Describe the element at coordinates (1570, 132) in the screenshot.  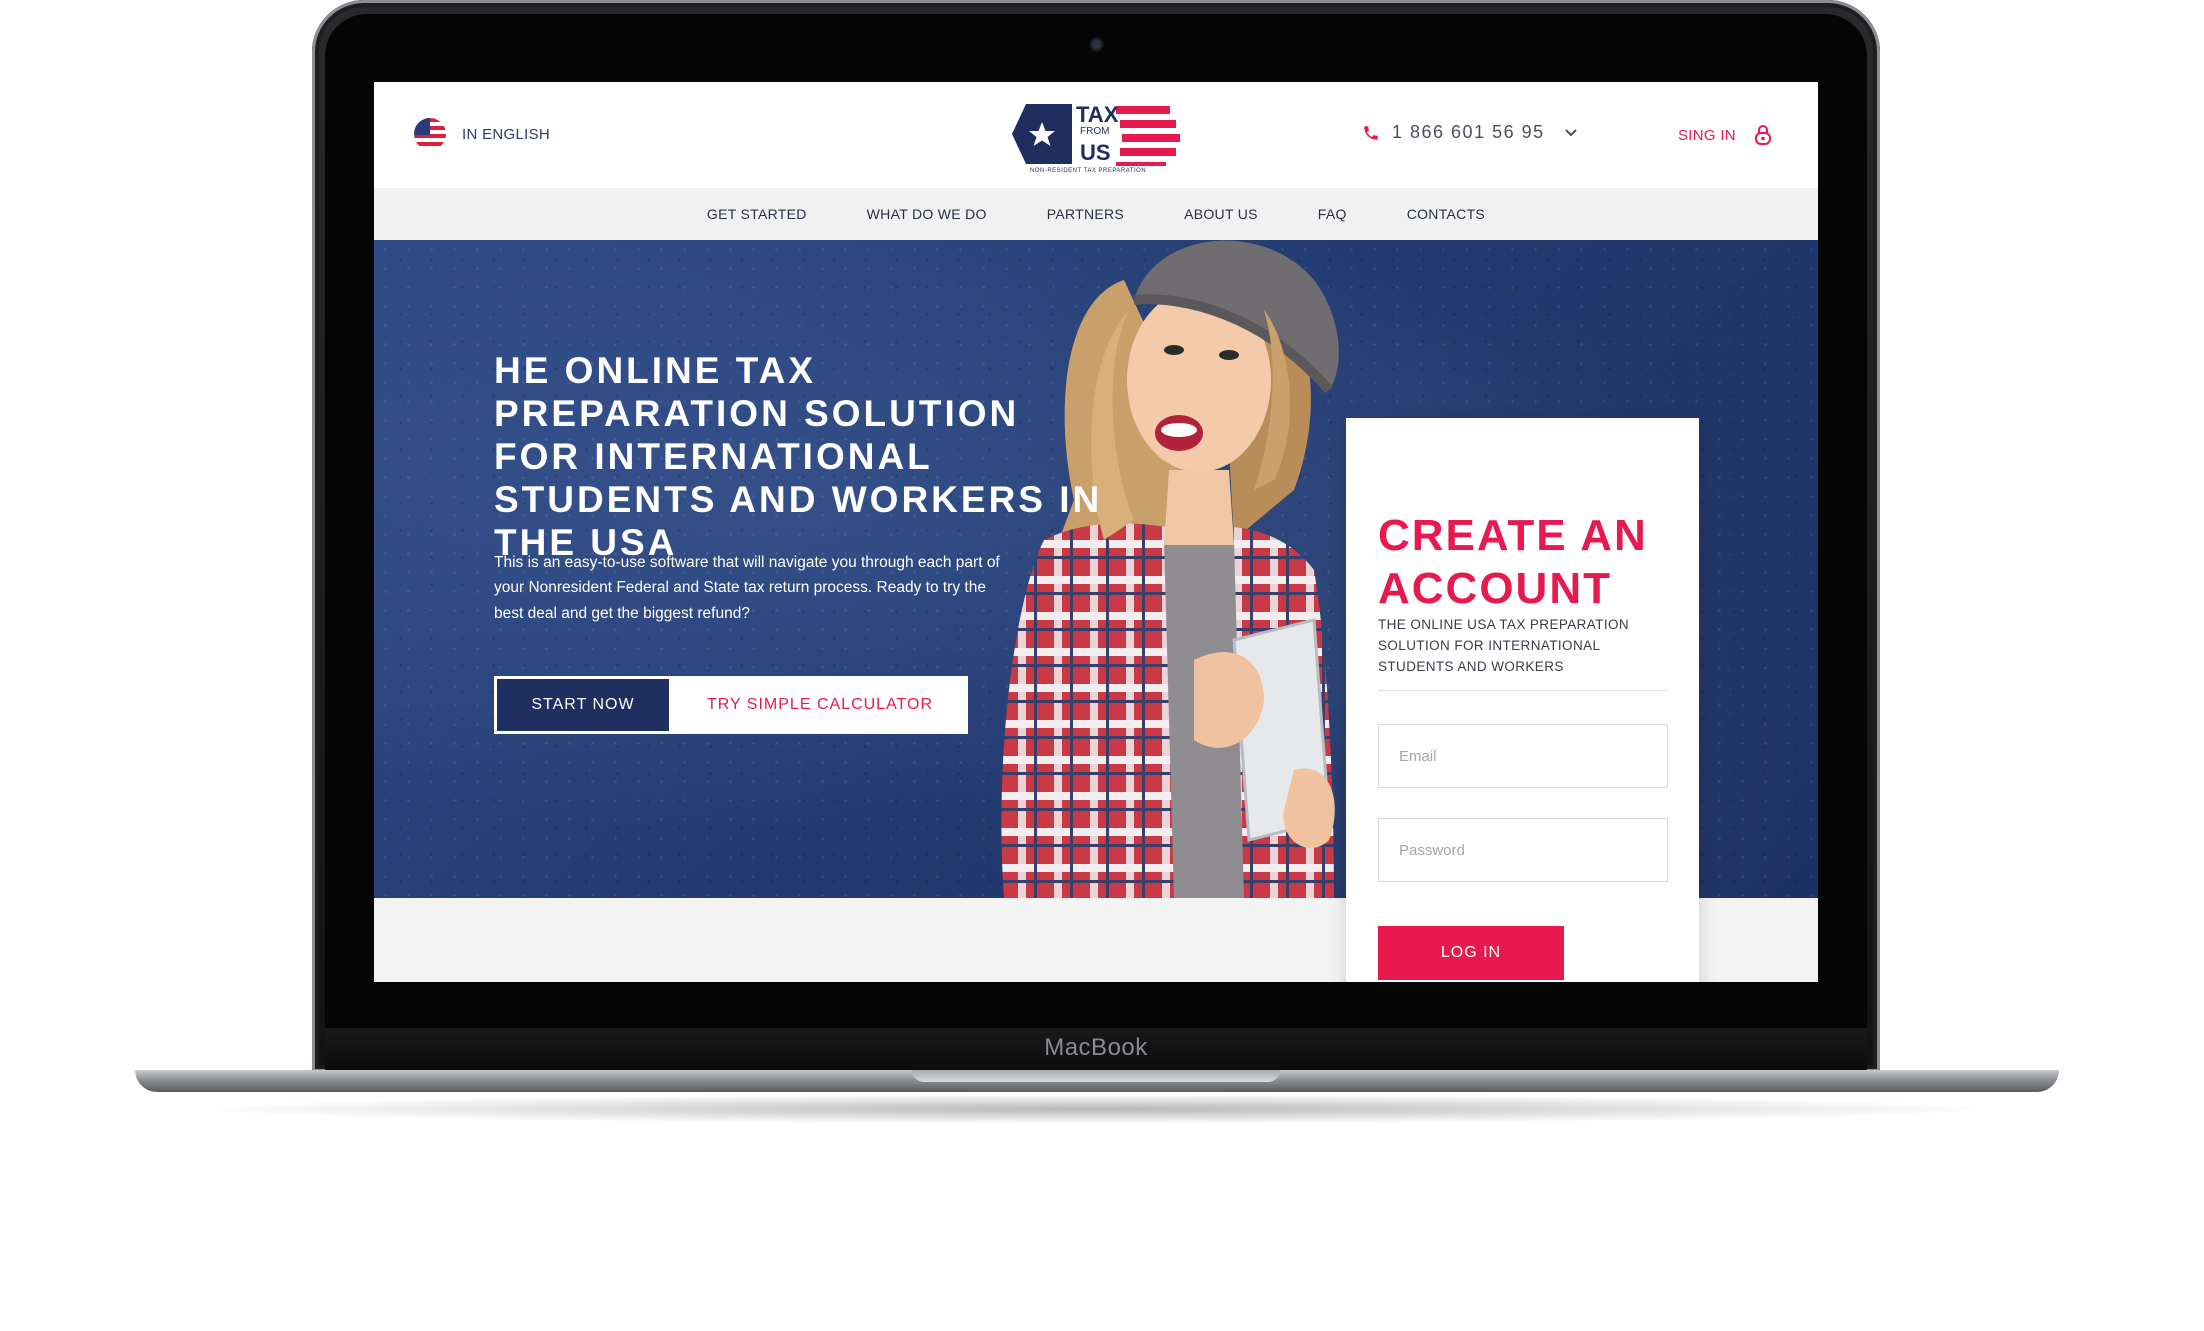
I see `chevron-down-icon` at that location.